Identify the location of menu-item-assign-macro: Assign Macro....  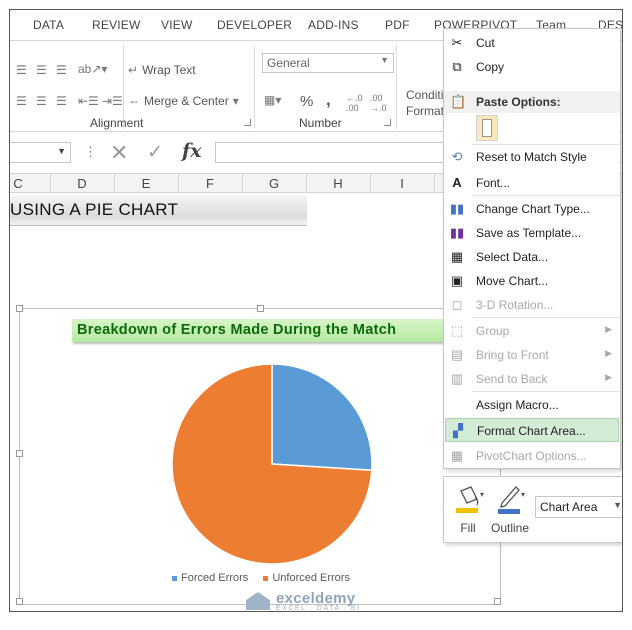
(532, 405).